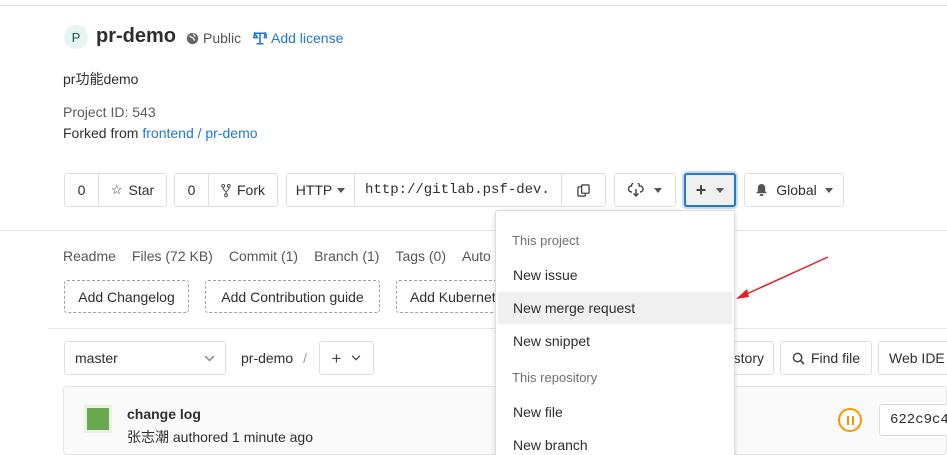 The width and height of the screenshot is (947, 455). What do you see at coordinates (76, 37) in the screenshot?
I see `project-avatar: P` at bounding box center [76, 37].